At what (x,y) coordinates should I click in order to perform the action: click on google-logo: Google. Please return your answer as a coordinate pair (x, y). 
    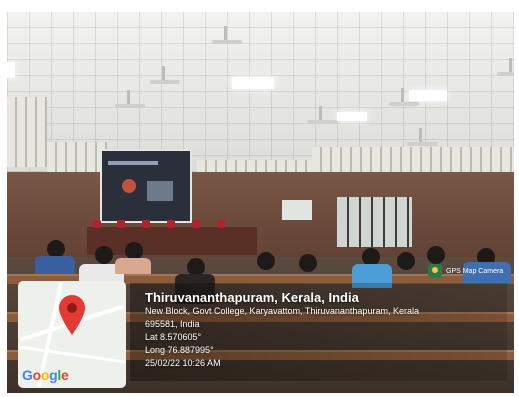
    Looking at the image, I should click on (45, 375).